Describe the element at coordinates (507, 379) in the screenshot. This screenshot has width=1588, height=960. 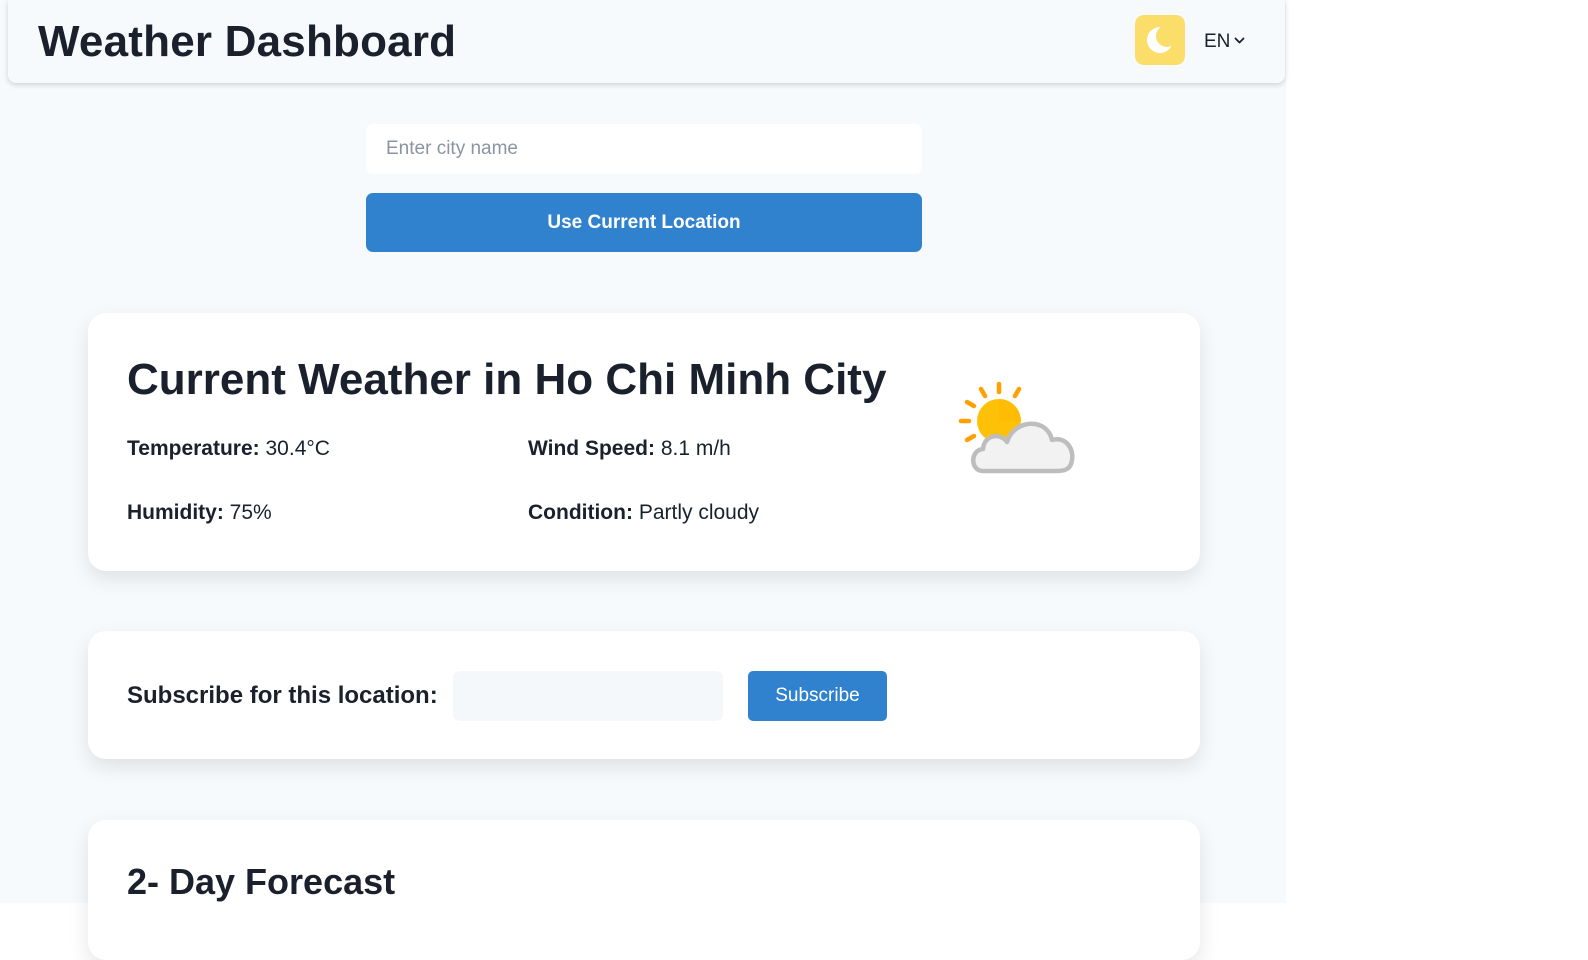
I see `current-weather-title: Current Weather in Ho Chi Minh City` at that location.